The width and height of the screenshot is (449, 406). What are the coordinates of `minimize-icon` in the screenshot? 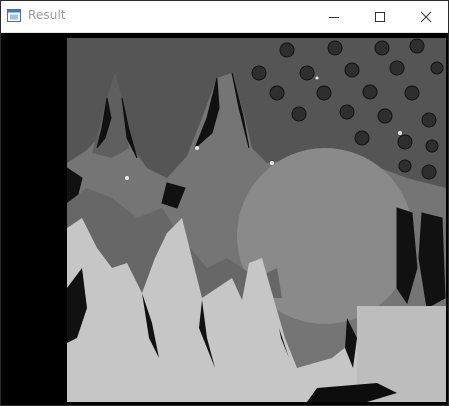 It's located at (334, 17).